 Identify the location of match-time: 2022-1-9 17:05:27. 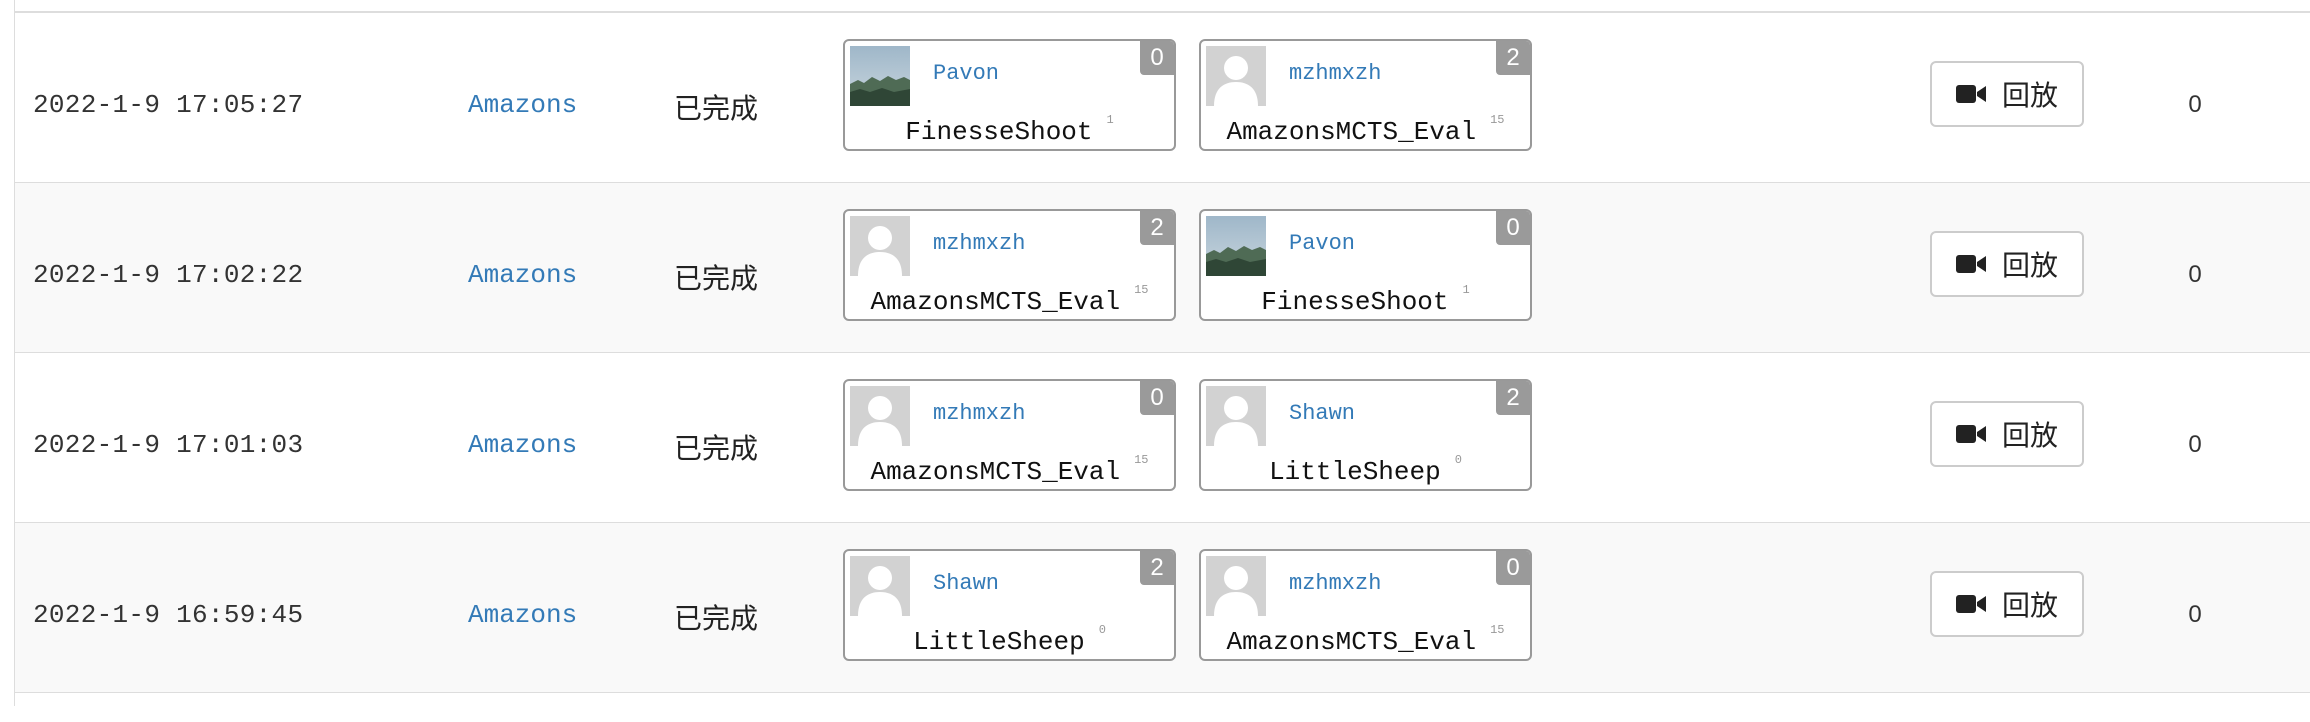
(168, 105).